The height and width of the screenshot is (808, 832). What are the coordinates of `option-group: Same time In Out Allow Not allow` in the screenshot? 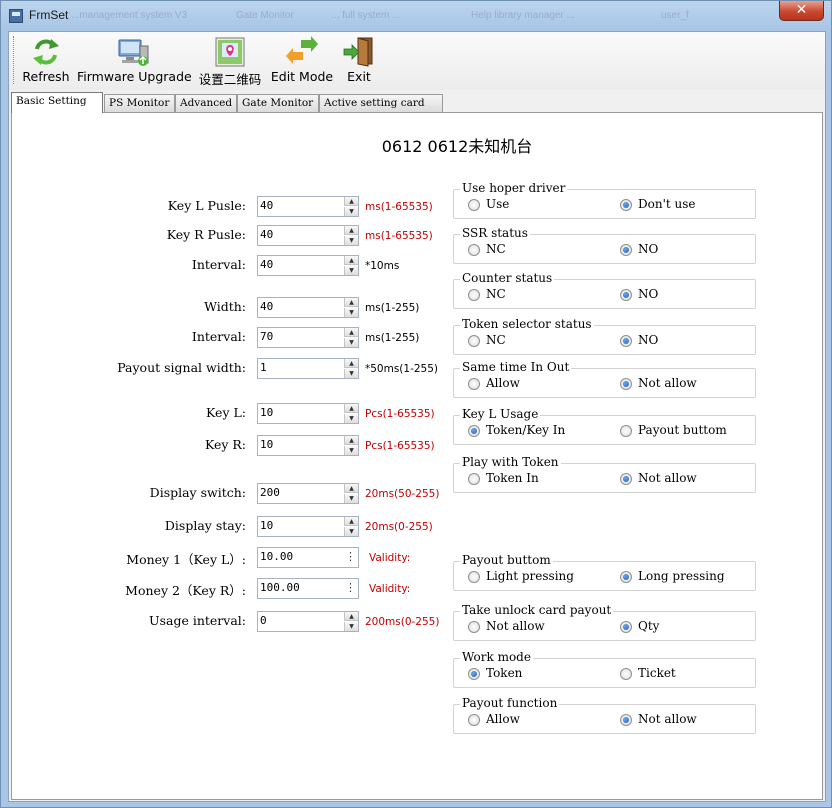 It's located at (604, 379).